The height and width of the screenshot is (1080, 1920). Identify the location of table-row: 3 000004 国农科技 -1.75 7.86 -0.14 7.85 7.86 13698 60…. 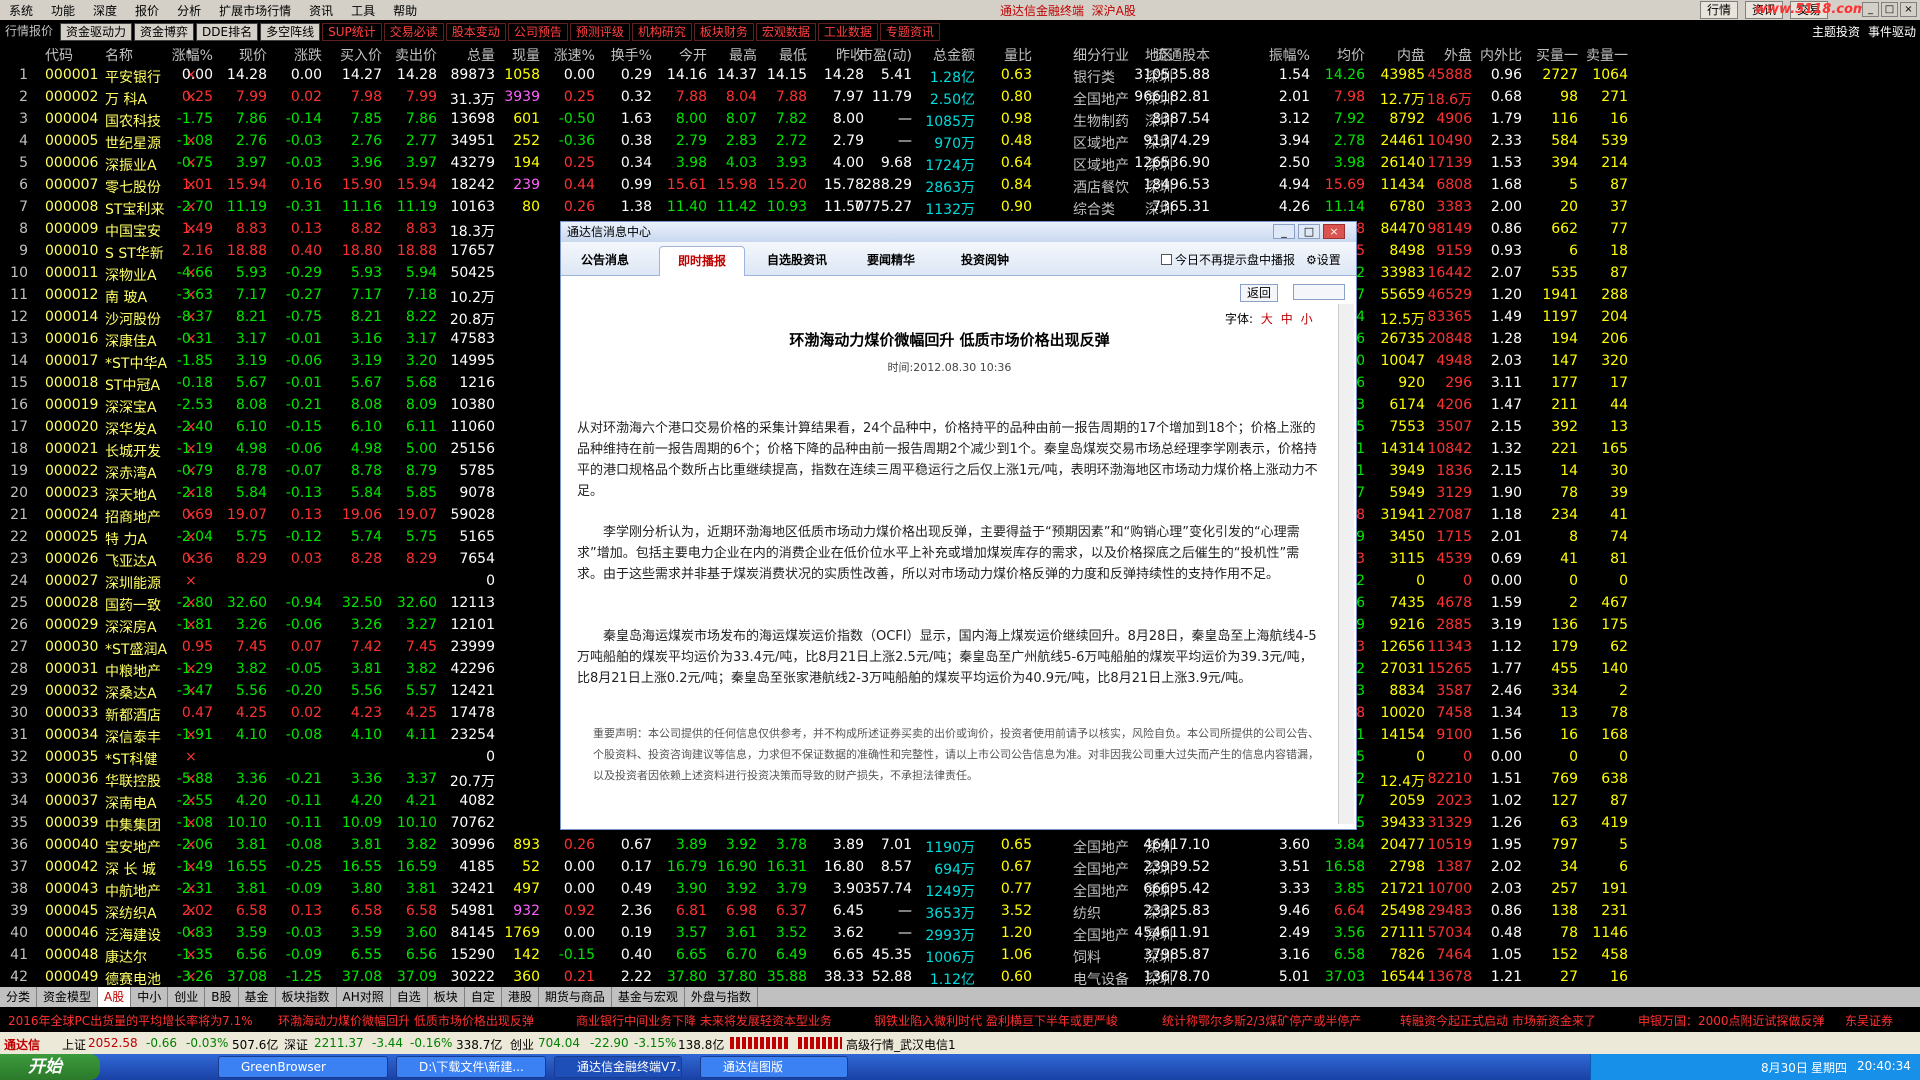
(960, 120).